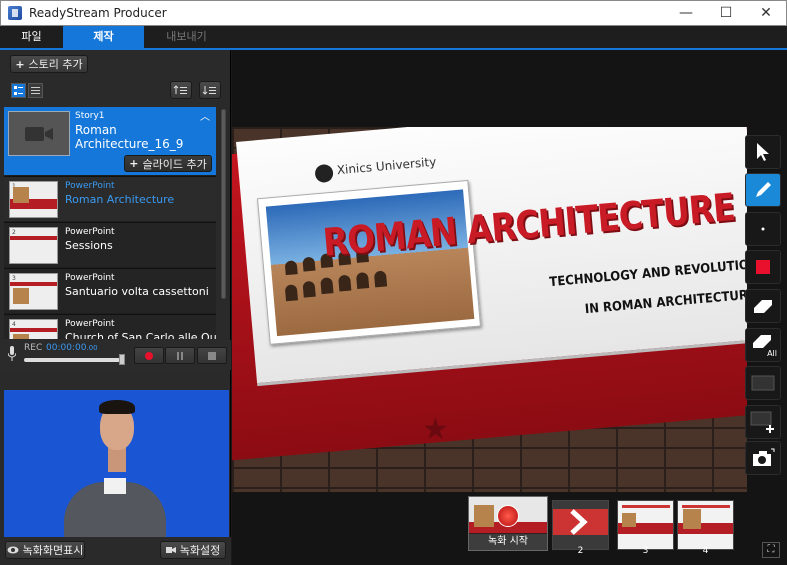 Image resolution: width=787 pixels, height=565 pixels. What do you see at coordinates (763, 458) in the screenshot?
I see `capture-icon` at bounding box center [763, 458].